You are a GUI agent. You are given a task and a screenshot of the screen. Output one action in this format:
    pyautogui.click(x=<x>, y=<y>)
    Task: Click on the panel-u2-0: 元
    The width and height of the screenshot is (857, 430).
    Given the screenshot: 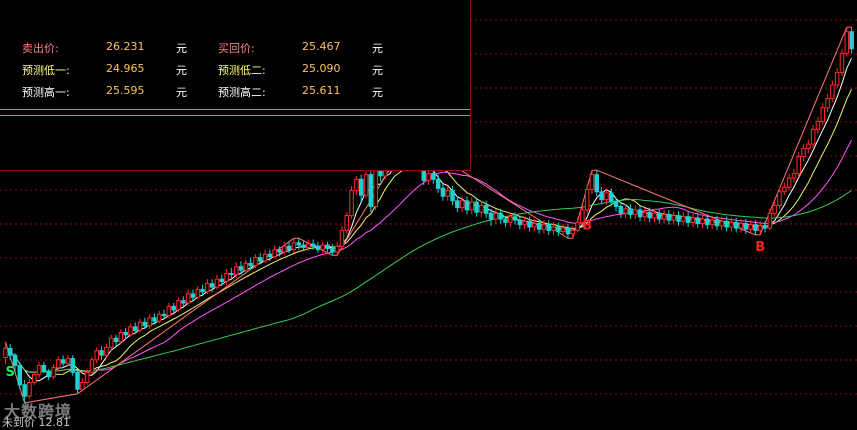 What is the action you would take?
    pyautogui.click(x=377, y=48)
    